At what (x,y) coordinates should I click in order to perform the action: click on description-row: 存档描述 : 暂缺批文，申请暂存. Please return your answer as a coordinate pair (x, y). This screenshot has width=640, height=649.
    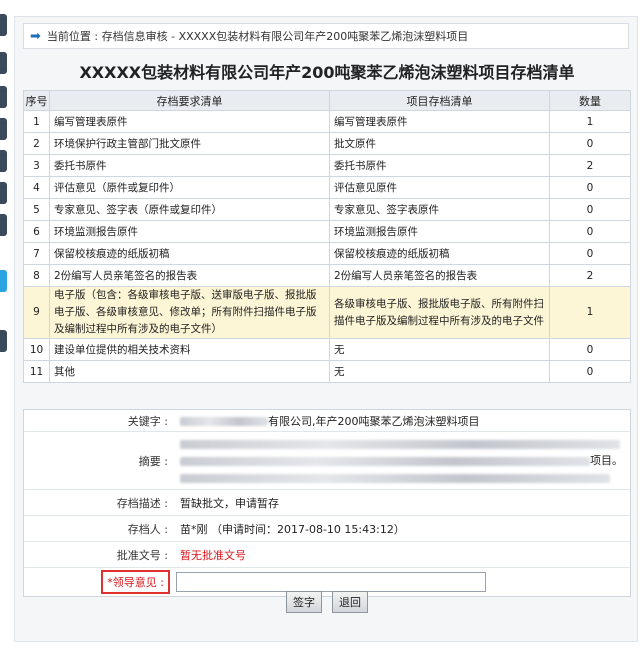
    Looking at the image, I should click on (327, 503).